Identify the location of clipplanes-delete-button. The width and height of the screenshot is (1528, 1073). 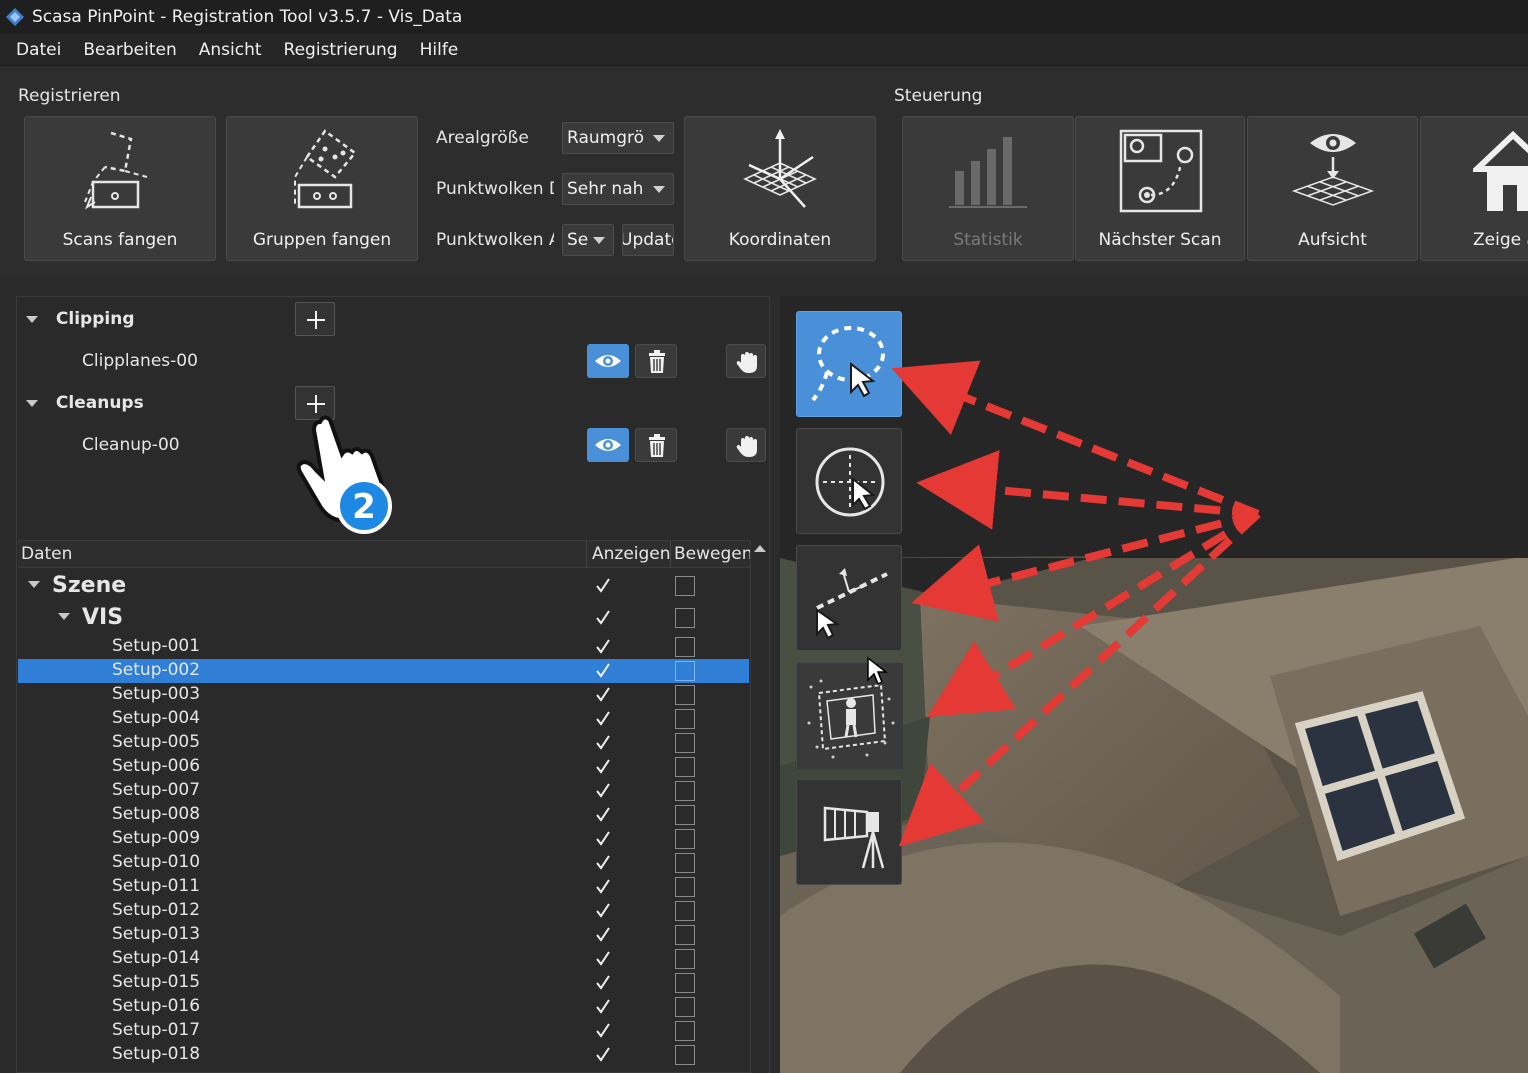
(656, 361).